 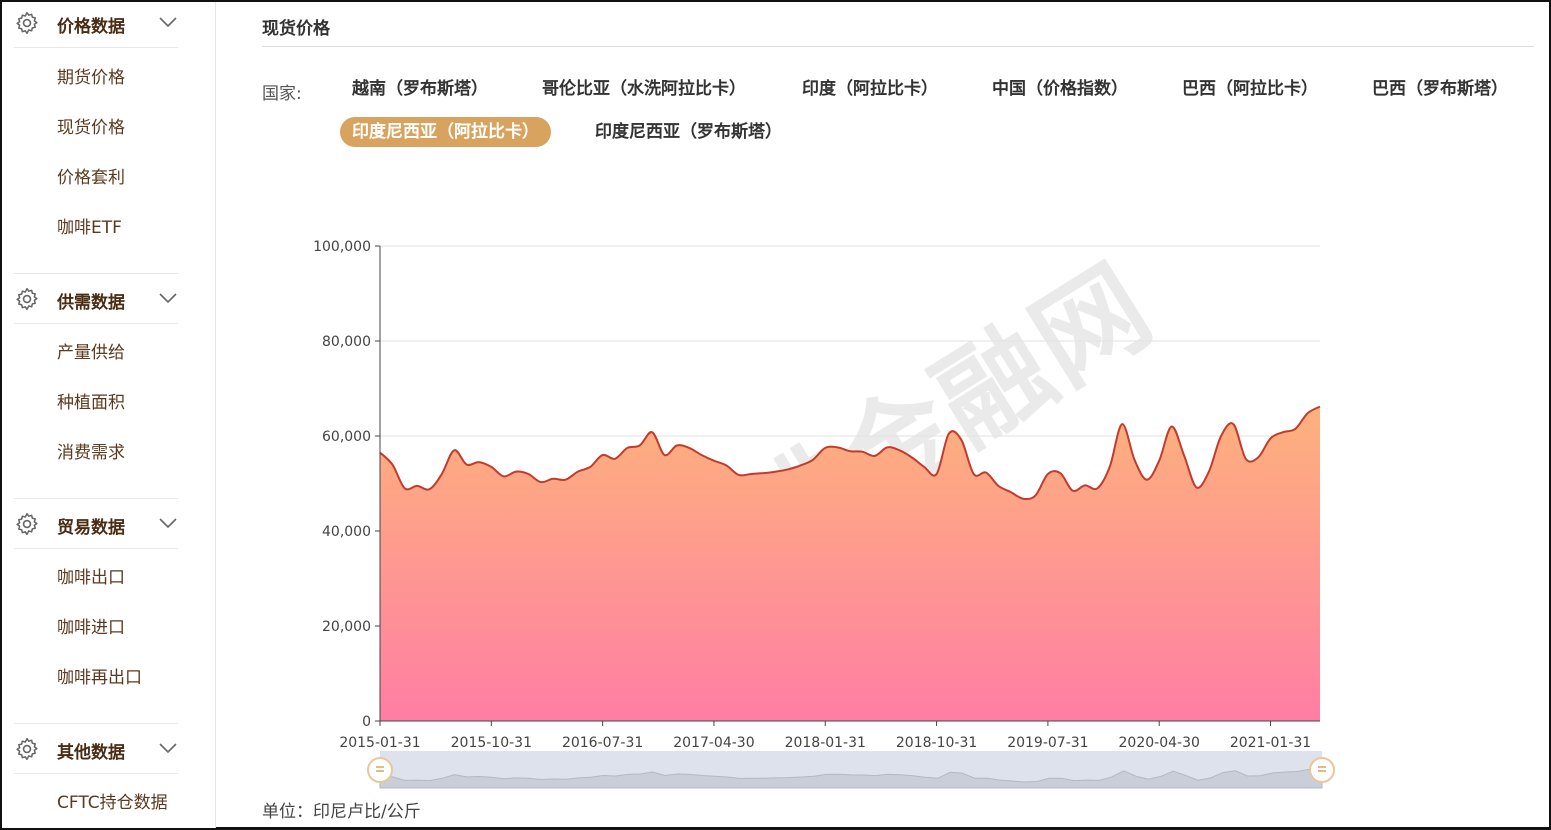 What do you see at coordinates (1322, 770) in the screenshot?
I see `data-zoom-right-handle` at bounding box center [1322, 770].